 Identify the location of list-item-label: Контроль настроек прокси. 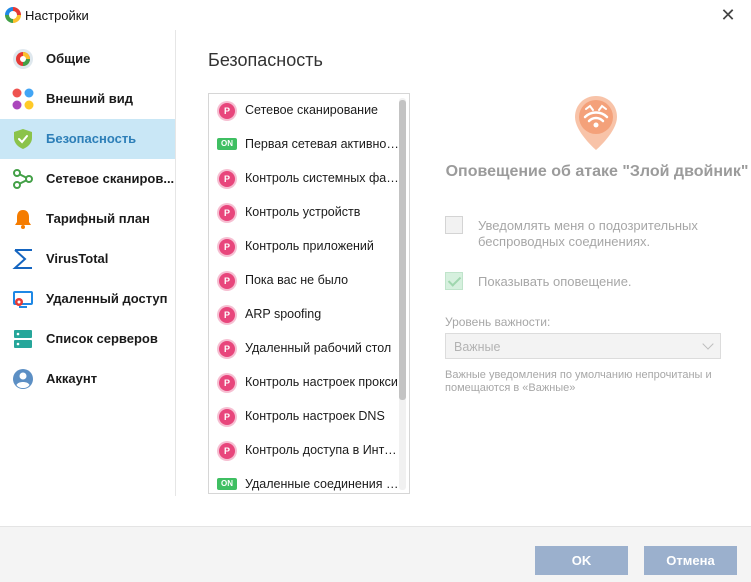
(321, 382).